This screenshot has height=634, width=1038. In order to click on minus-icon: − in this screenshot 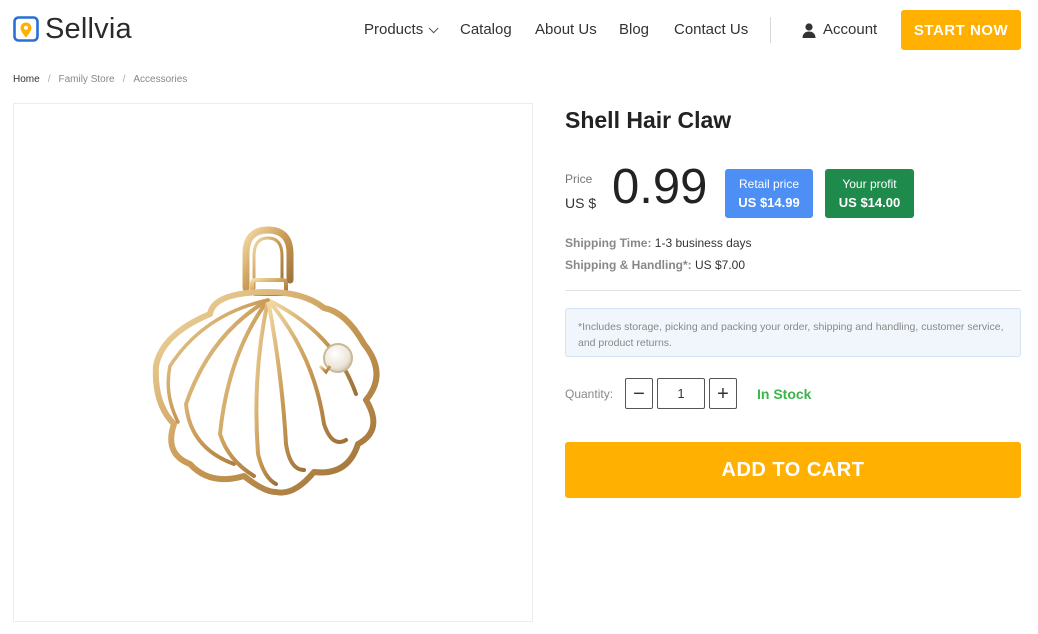, I will do `click(639, 393)`.